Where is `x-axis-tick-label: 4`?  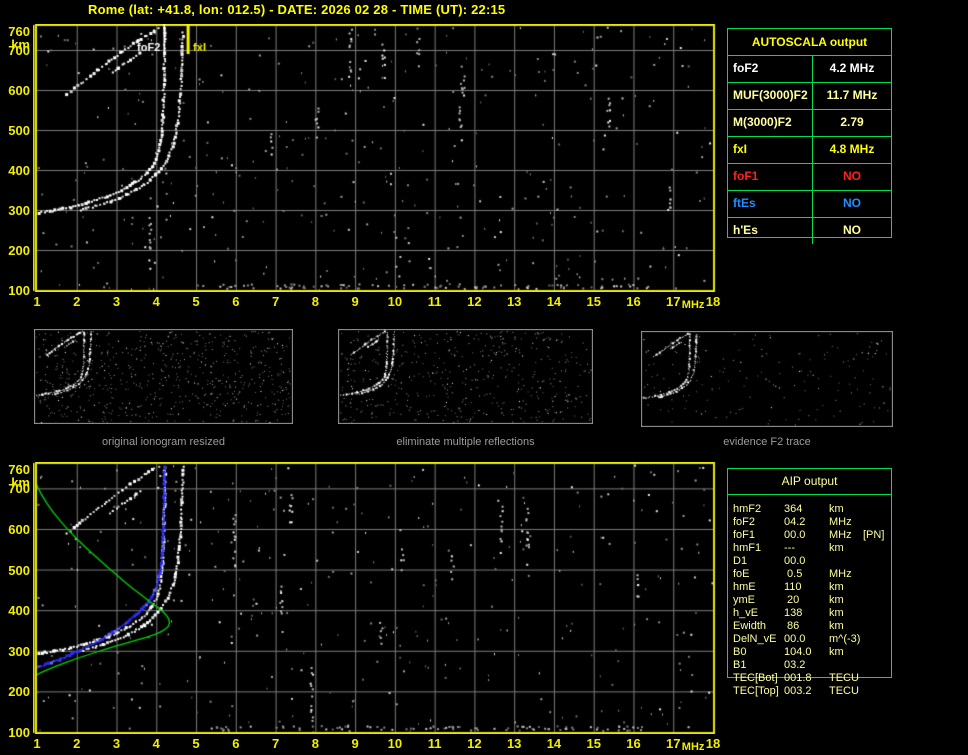 x-axis-tick-label: 4 is located at coordinates (156, 743).